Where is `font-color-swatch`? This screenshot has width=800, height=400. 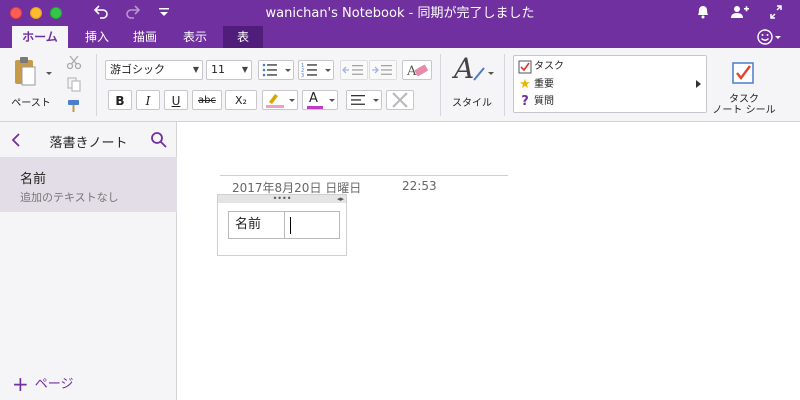
font-color-swatch is located at coordinates (315, 107).